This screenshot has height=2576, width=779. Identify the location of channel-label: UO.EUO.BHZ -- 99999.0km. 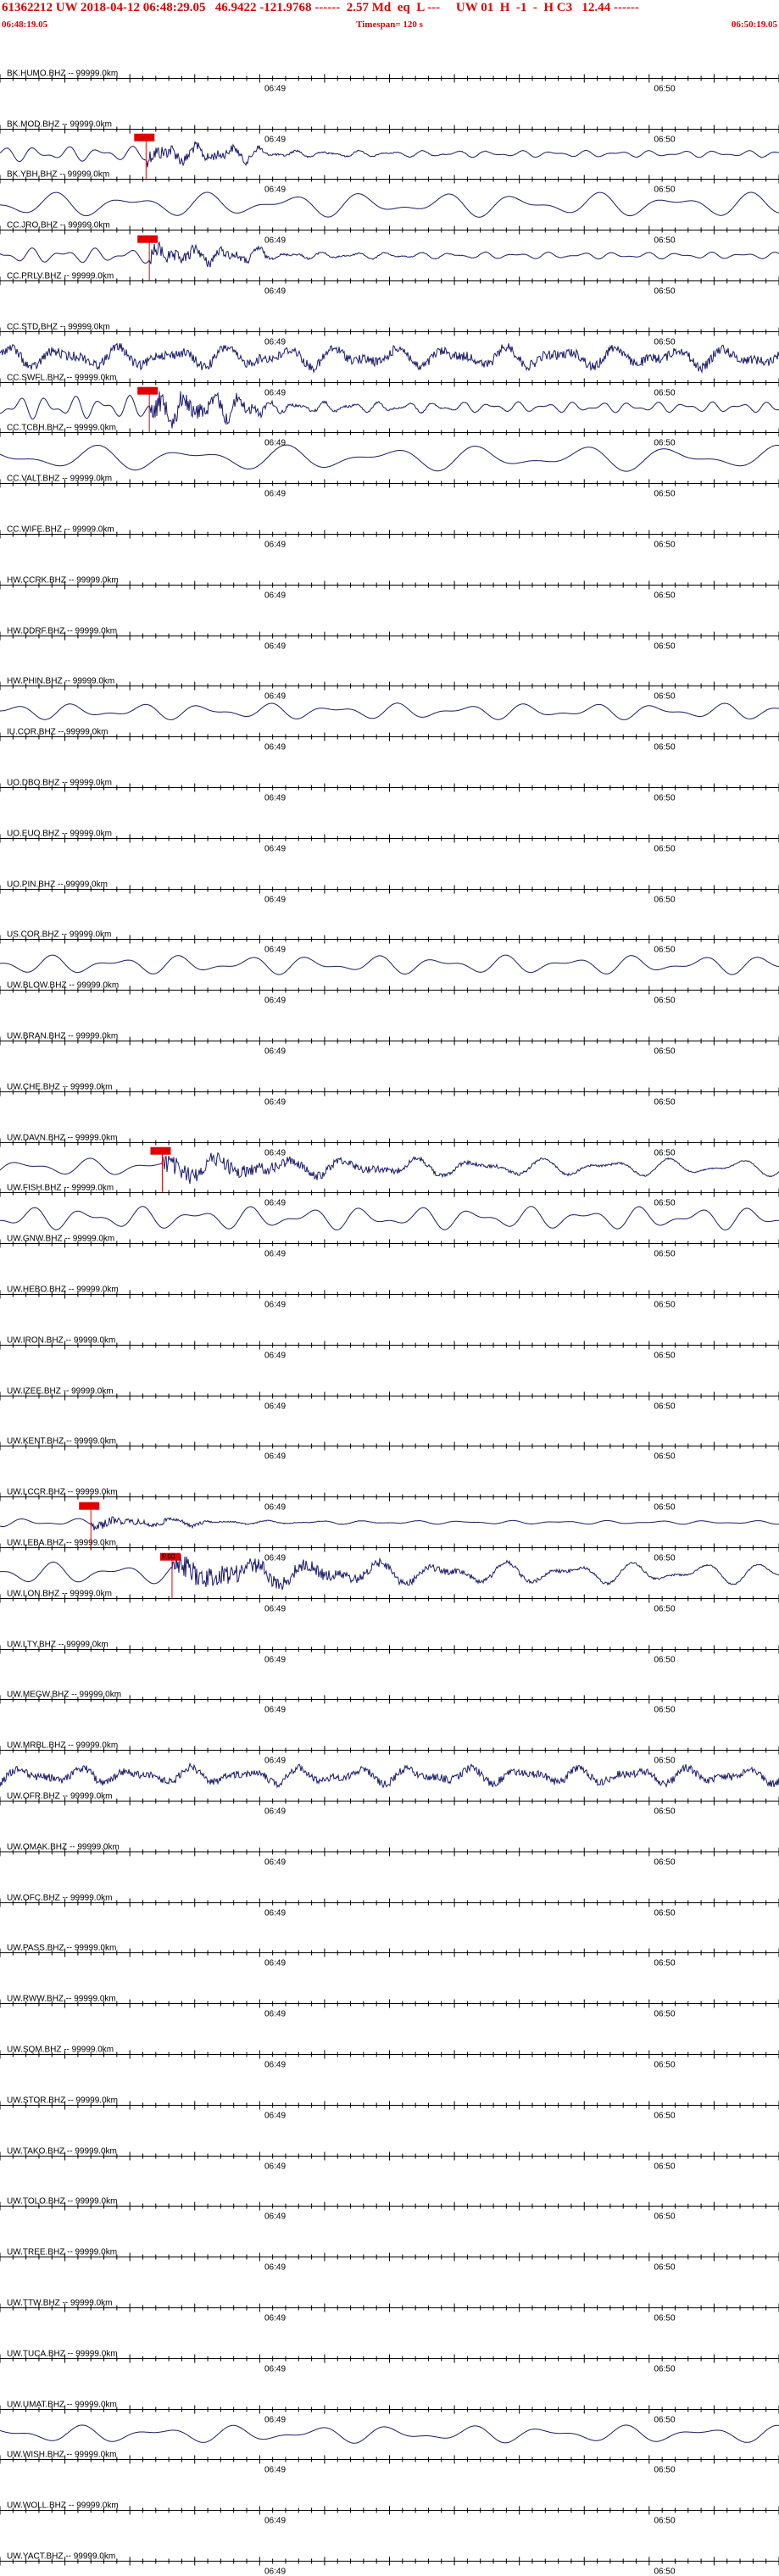
(59, 834).